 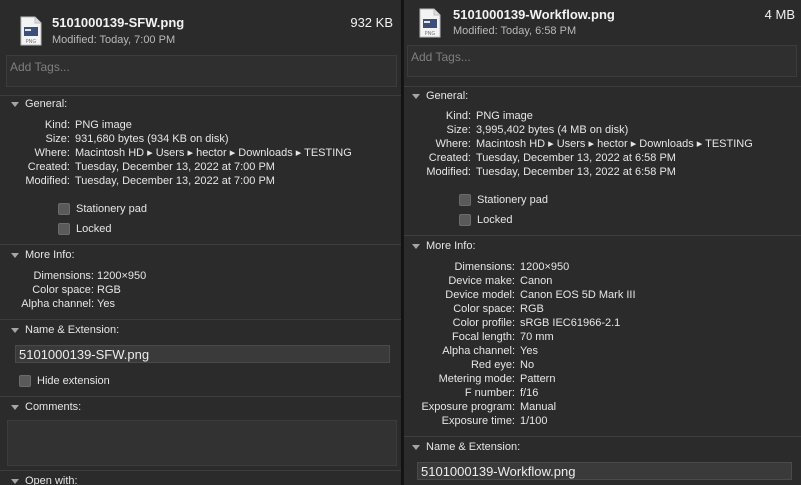 I want to click on file-size: 4 MB, so click(x=779, y=14).